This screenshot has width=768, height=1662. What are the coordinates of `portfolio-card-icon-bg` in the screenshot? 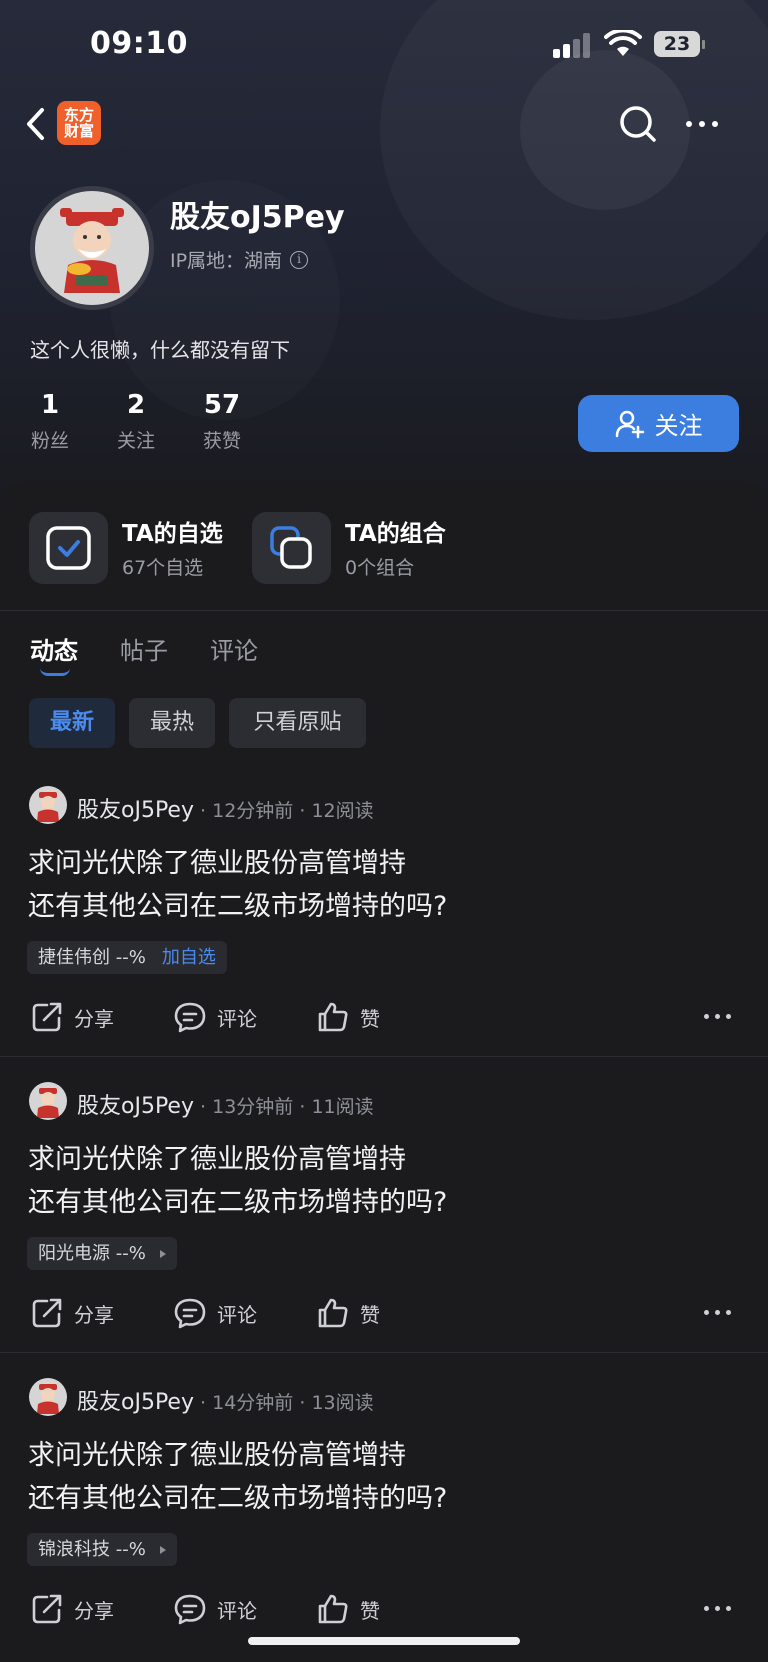 It's located at (291, 548).